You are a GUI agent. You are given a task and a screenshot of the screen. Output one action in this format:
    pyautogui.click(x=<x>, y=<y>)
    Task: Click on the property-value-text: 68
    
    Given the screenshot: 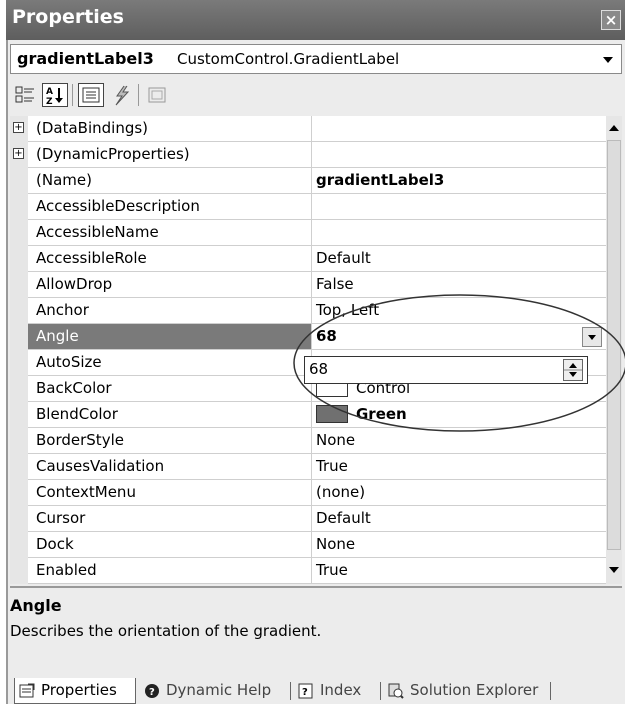 What is the action you would take?
    pyautogui.click(x=326, y=336)
    